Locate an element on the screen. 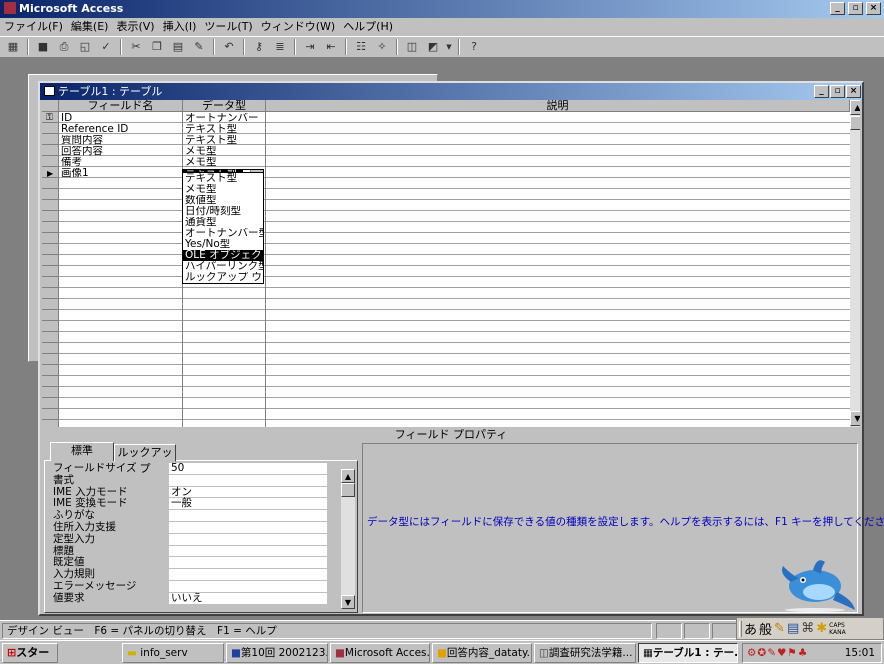 This screenshot has width=884, height=664. property-value-input-mask is located at coordinates (248, 539).